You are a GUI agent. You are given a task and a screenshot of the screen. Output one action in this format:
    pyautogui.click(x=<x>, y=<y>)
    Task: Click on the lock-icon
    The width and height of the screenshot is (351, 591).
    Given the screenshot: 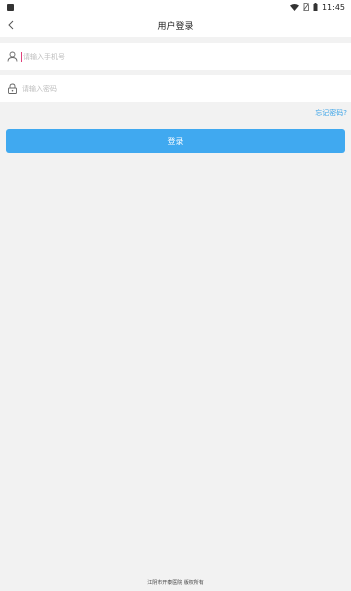 What is the action you would take?
    pyautogui.click(x=12, y=89)
    